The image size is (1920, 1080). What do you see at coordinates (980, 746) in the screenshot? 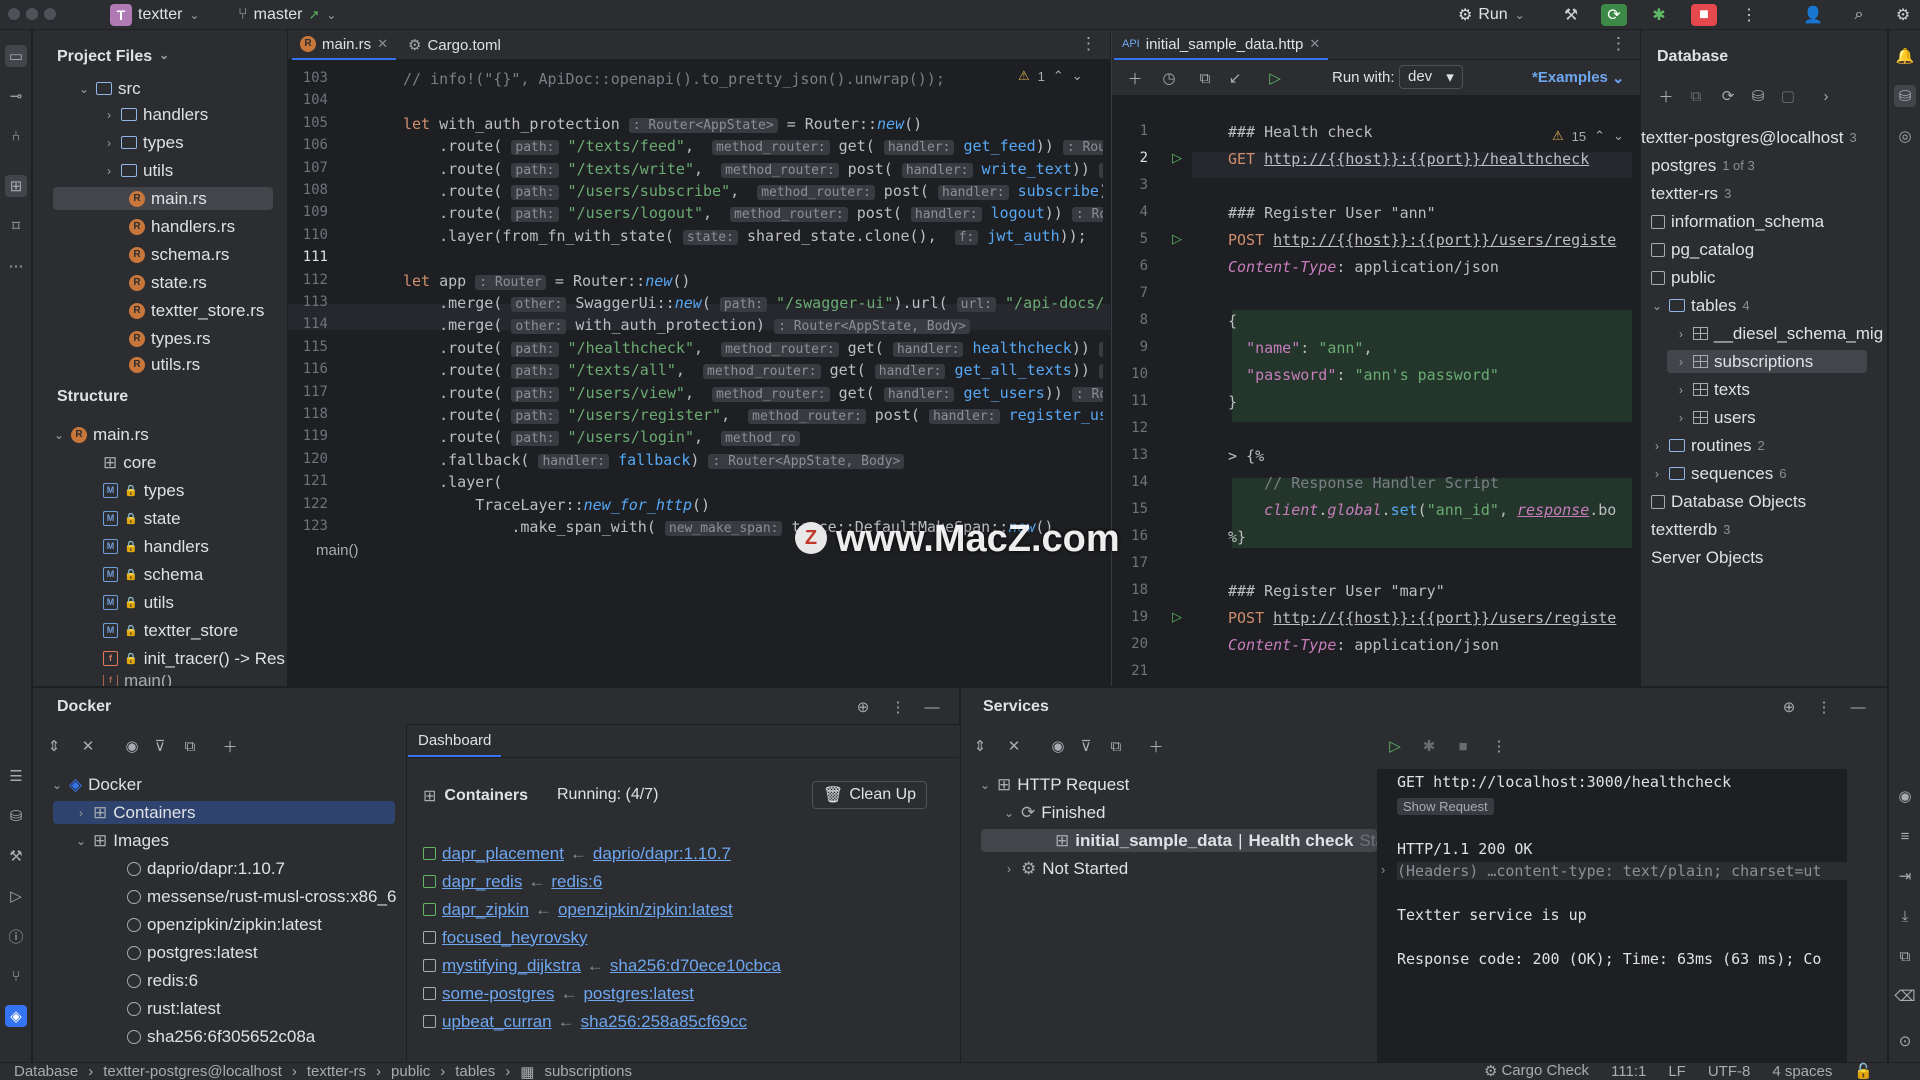
I see `expand-all-icon: ⇕` at bounding box center [980, 746].